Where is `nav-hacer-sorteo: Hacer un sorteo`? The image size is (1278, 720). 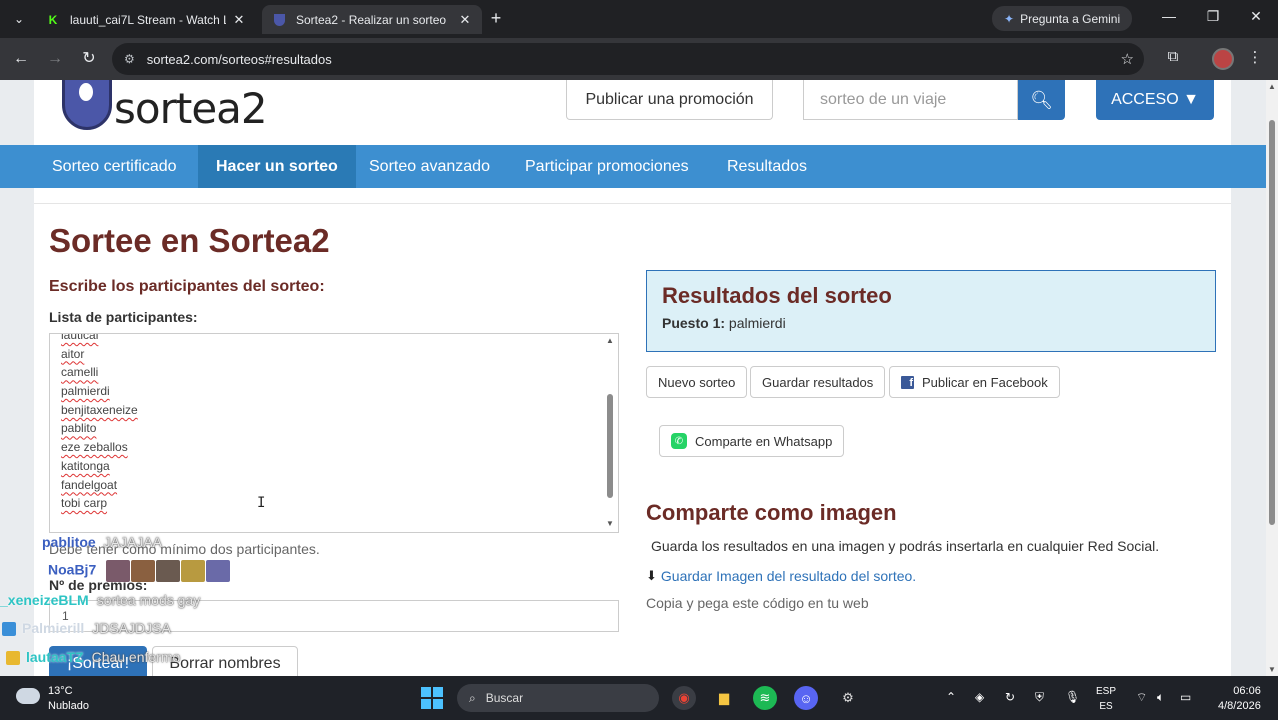 nav-hacer-sorteo: Hacer un sorteo is located at coordinates (277, 166).